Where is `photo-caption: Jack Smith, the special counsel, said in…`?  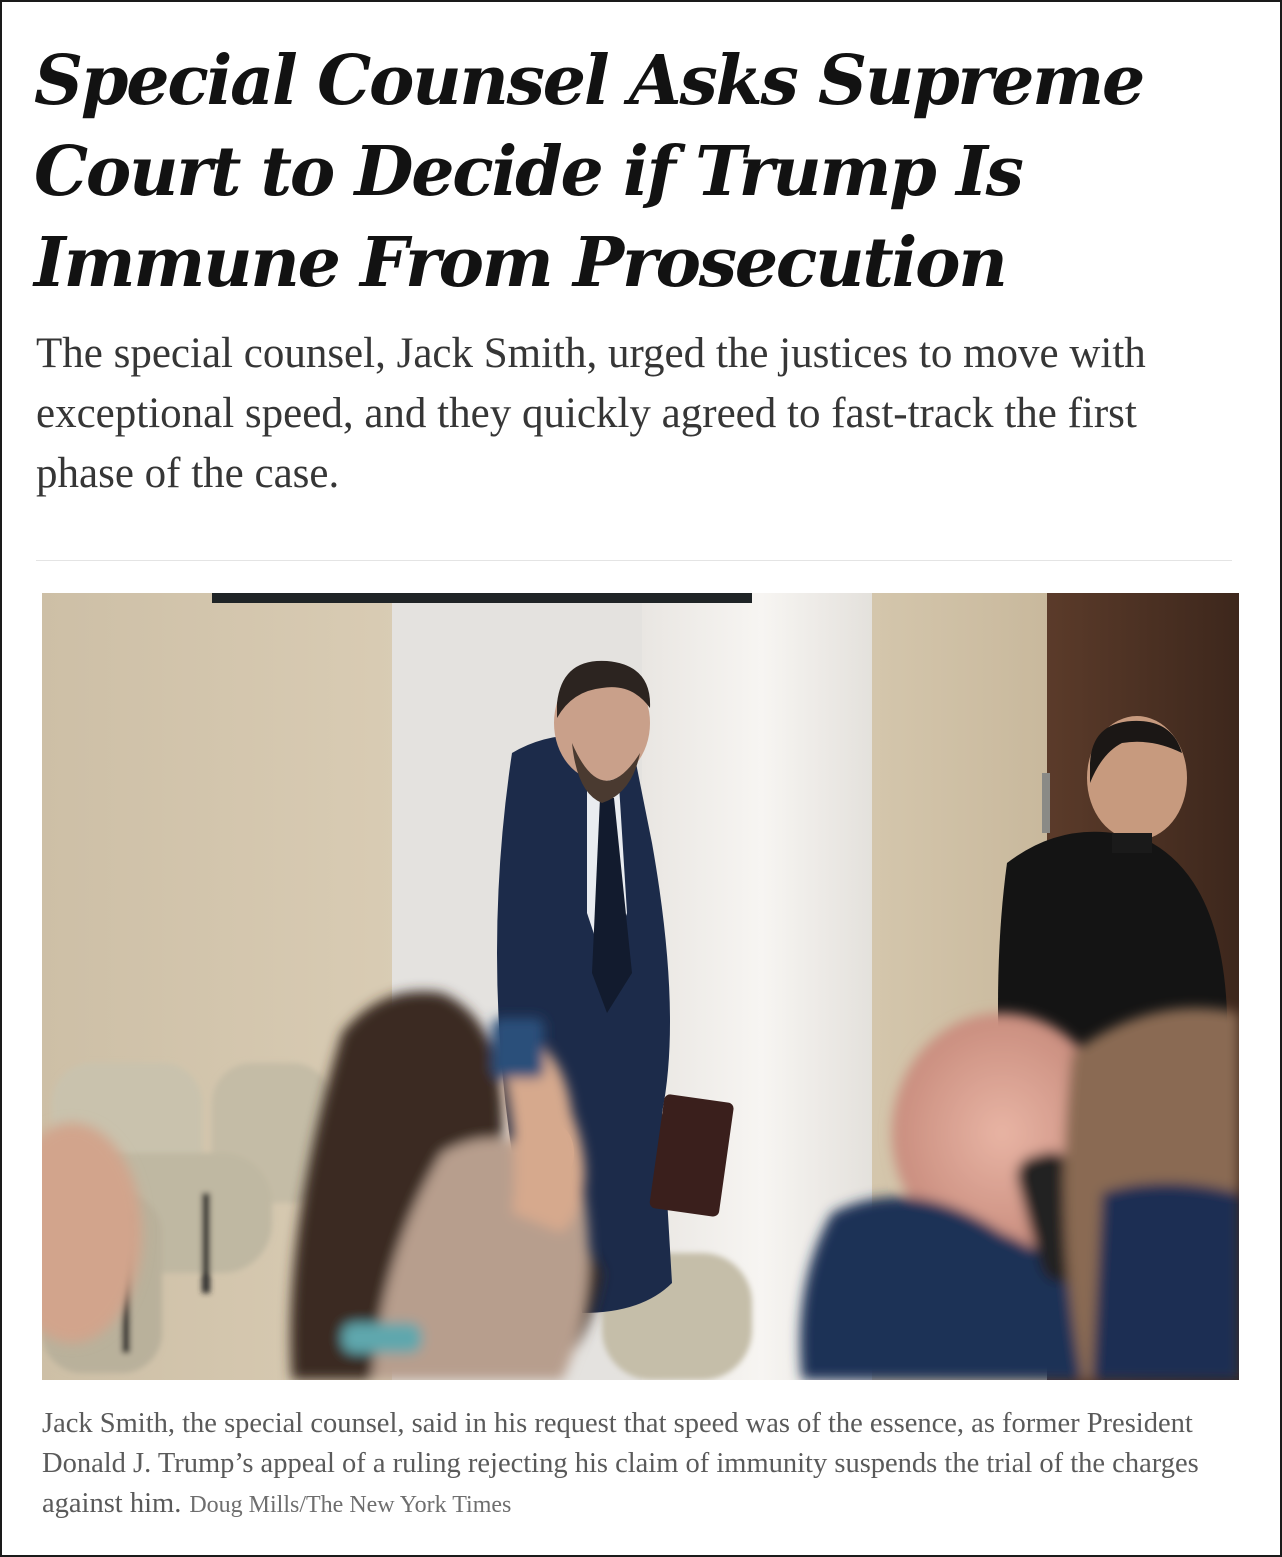
photo-caption: Jack Smith, the special counsel, said in… is located at coordinates (642, 1464).